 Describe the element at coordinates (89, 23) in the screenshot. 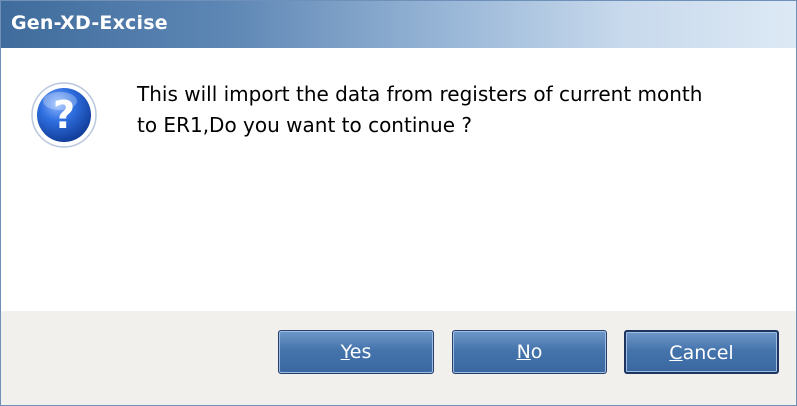

I see `dialog-title: Gen-XD-Excise` at that location.